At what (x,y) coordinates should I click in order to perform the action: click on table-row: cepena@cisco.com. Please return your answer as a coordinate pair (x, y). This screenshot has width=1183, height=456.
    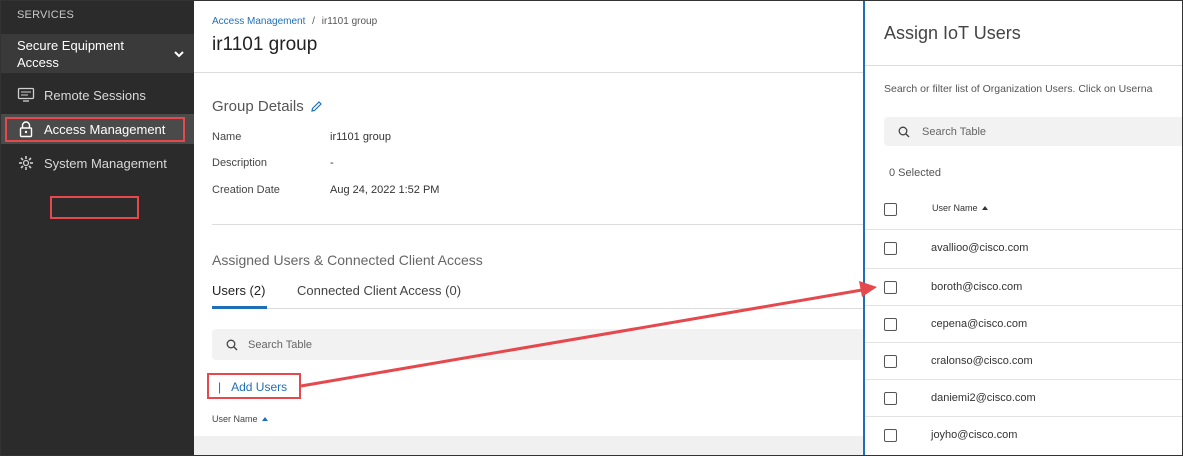
    Looking at the image, I should click on (1024, 323).